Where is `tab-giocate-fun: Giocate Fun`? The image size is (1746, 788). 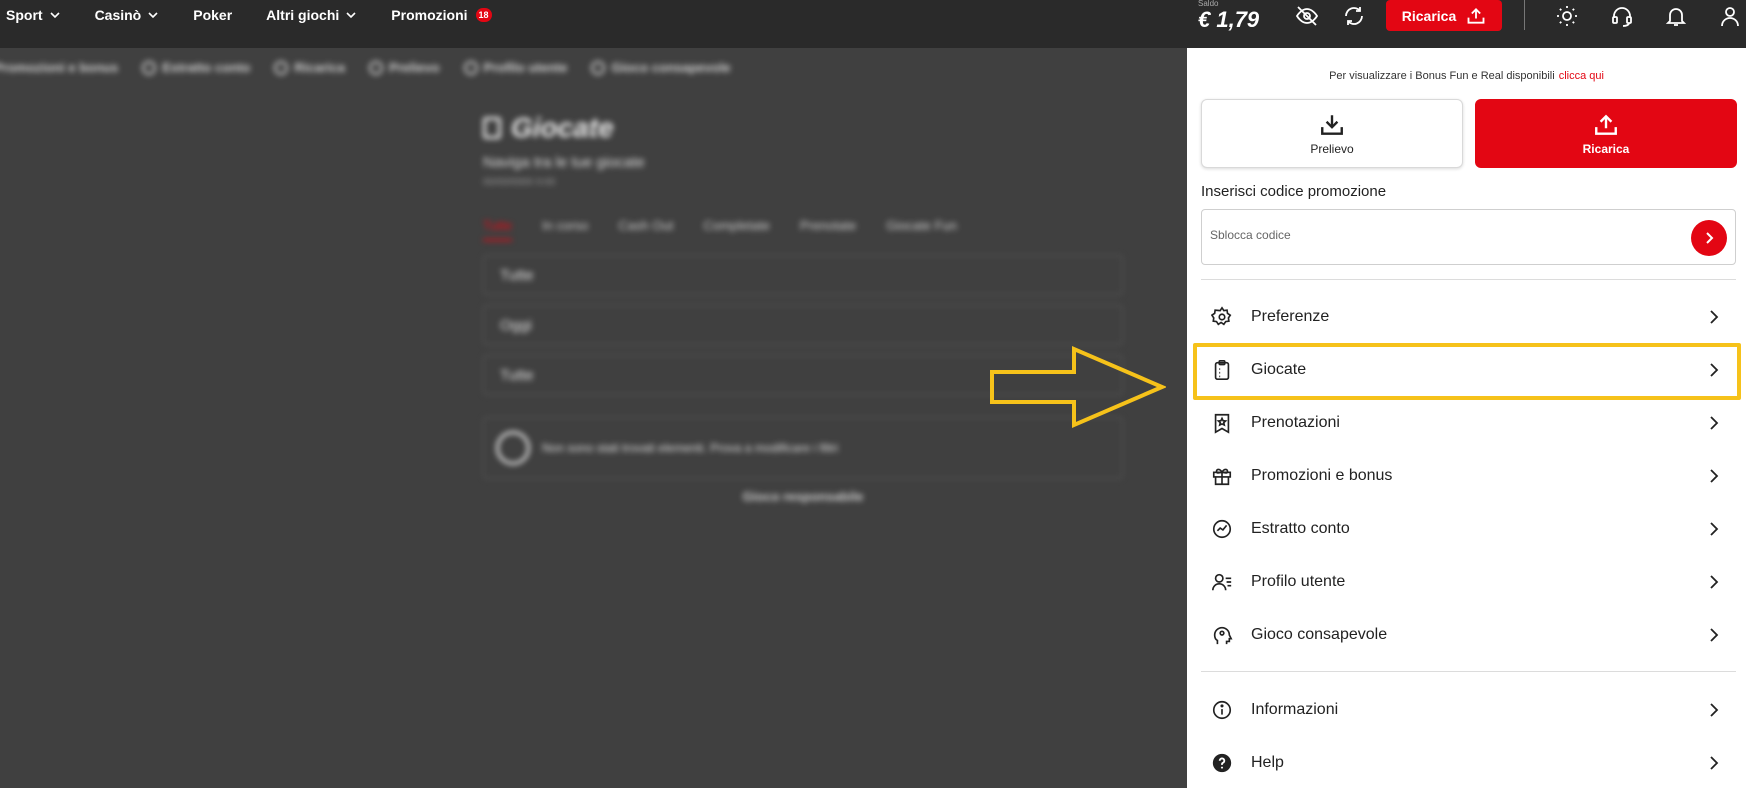
tab-giocate-fun: Giocate Fun is located at coordinates (921, 229).